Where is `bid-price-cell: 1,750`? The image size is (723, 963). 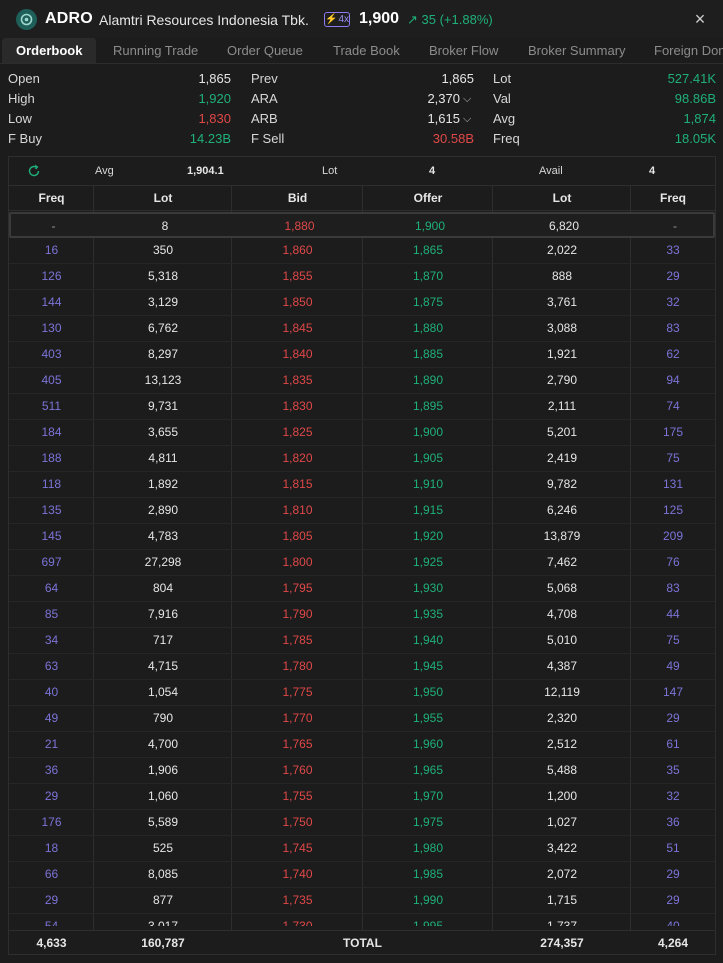
bid-price-cell: 1,750 is located at coordinates (297, 822).